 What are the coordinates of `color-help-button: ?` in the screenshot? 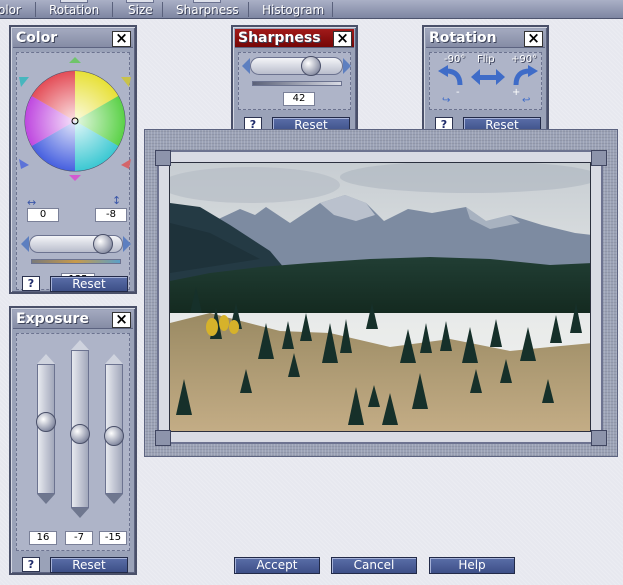 It's located at (31, 283).